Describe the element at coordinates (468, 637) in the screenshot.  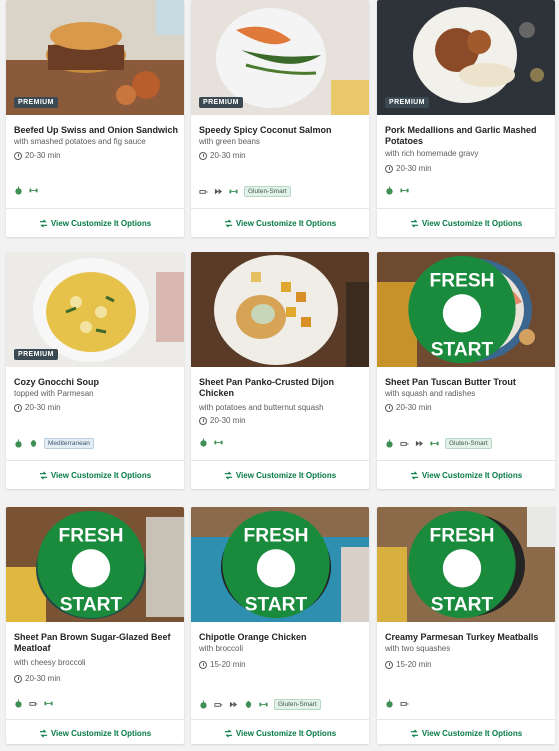
I see `recipe-title: Creamy Parmesan Turkey Meatballs` at that location.